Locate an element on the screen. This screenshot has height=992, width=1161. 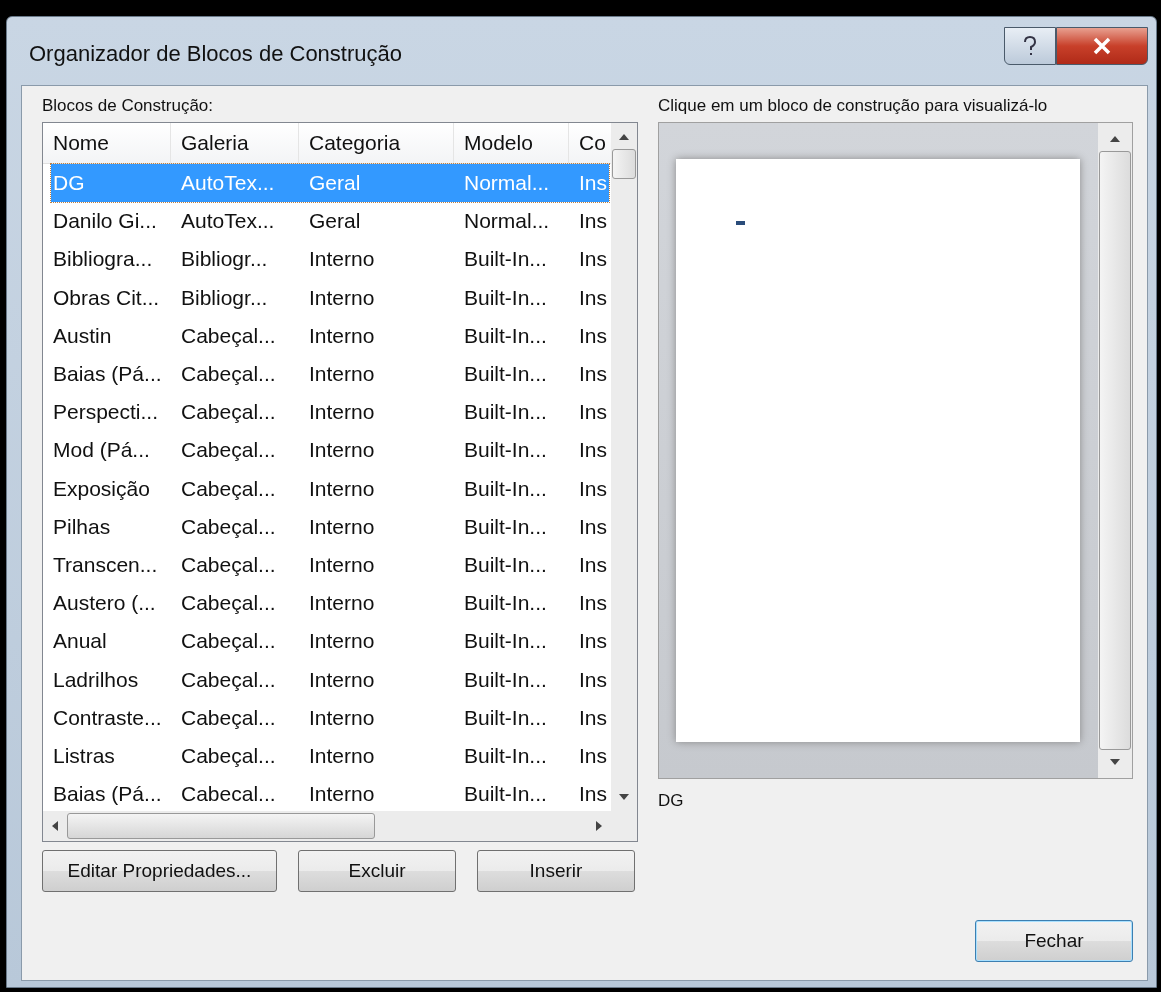
preview-mark is located at coordinates (740, 223).